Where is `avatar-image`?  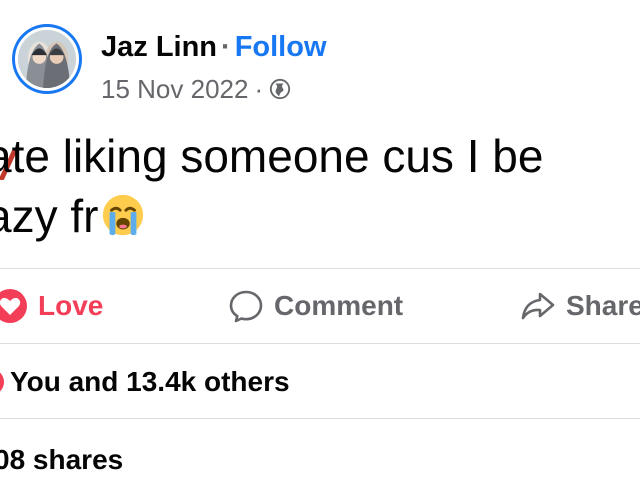
avatar-image is located at coordinates (47, 59).